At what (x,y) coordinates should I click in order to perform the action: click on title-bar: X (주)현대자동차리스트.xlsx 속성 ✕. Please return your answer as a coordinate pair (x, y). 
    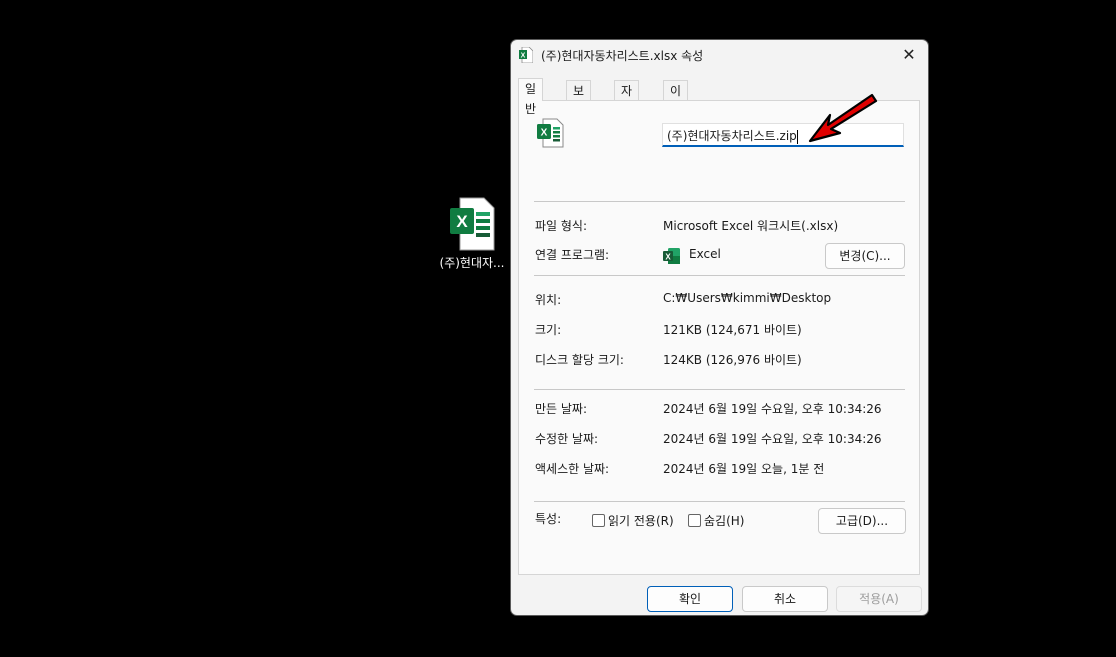
    Looking at the image, I should click on (719, 55).